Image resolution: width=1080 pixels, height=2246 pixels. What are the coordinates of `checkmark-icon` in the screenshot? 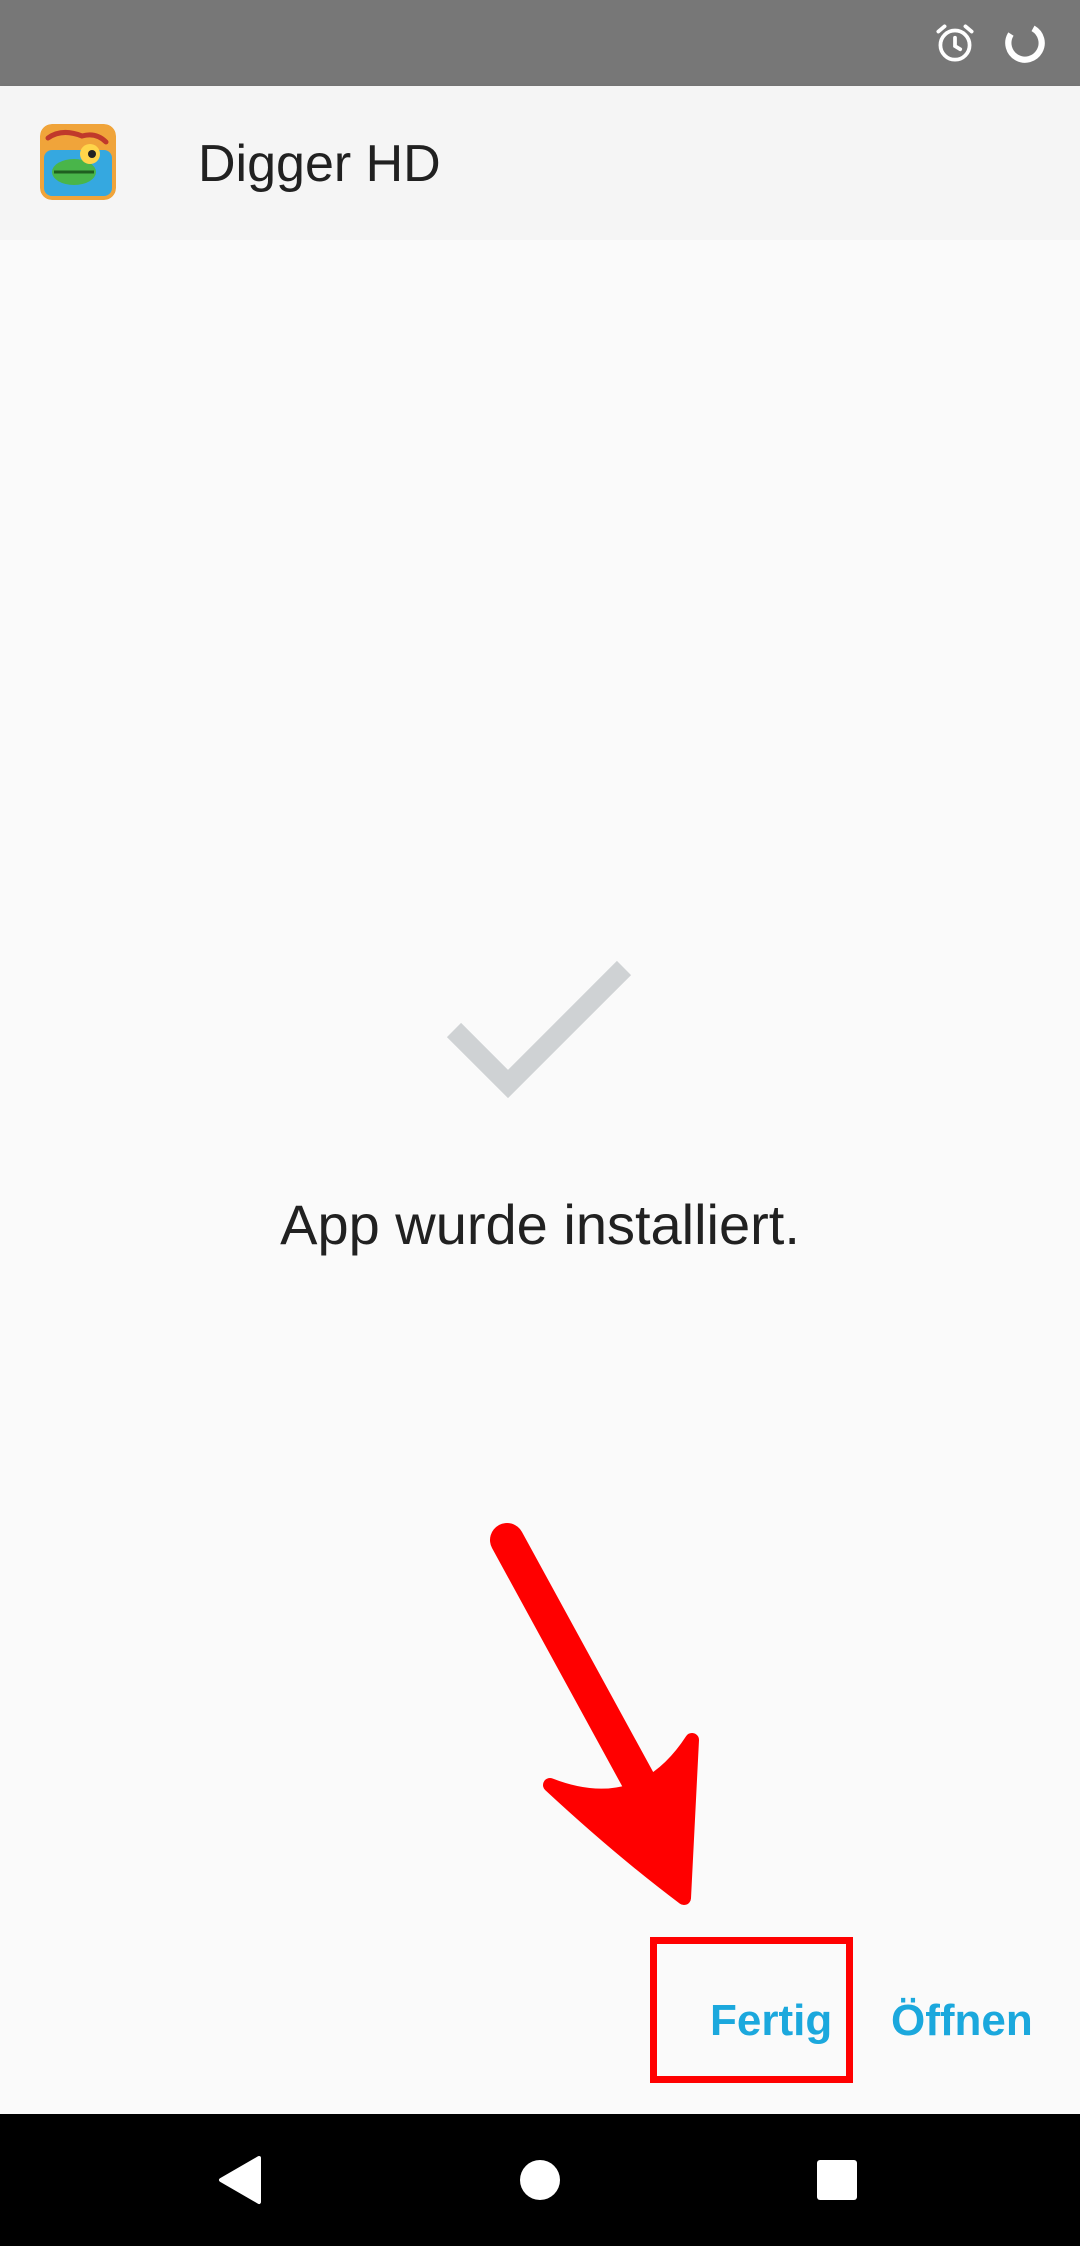 It's located at (539, 1029).